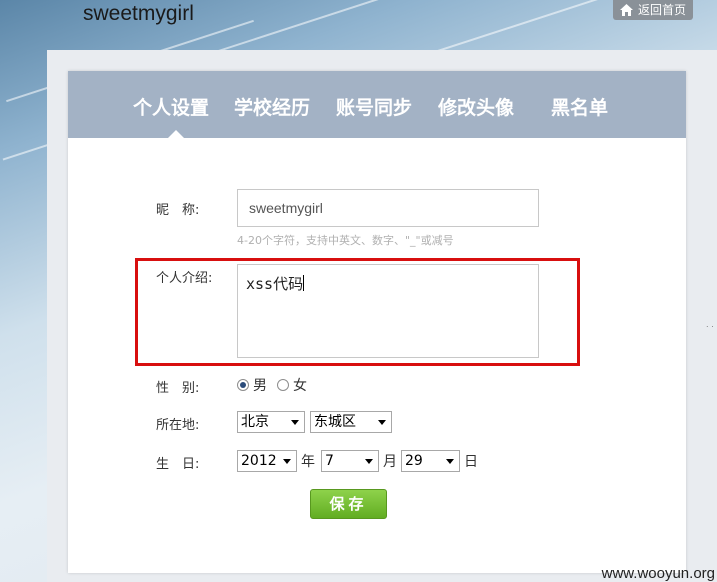  What do you see at coordinates (329, 461) in the screenshot?
I see `birth-month-value: 7` at bounding box center [329, 461].